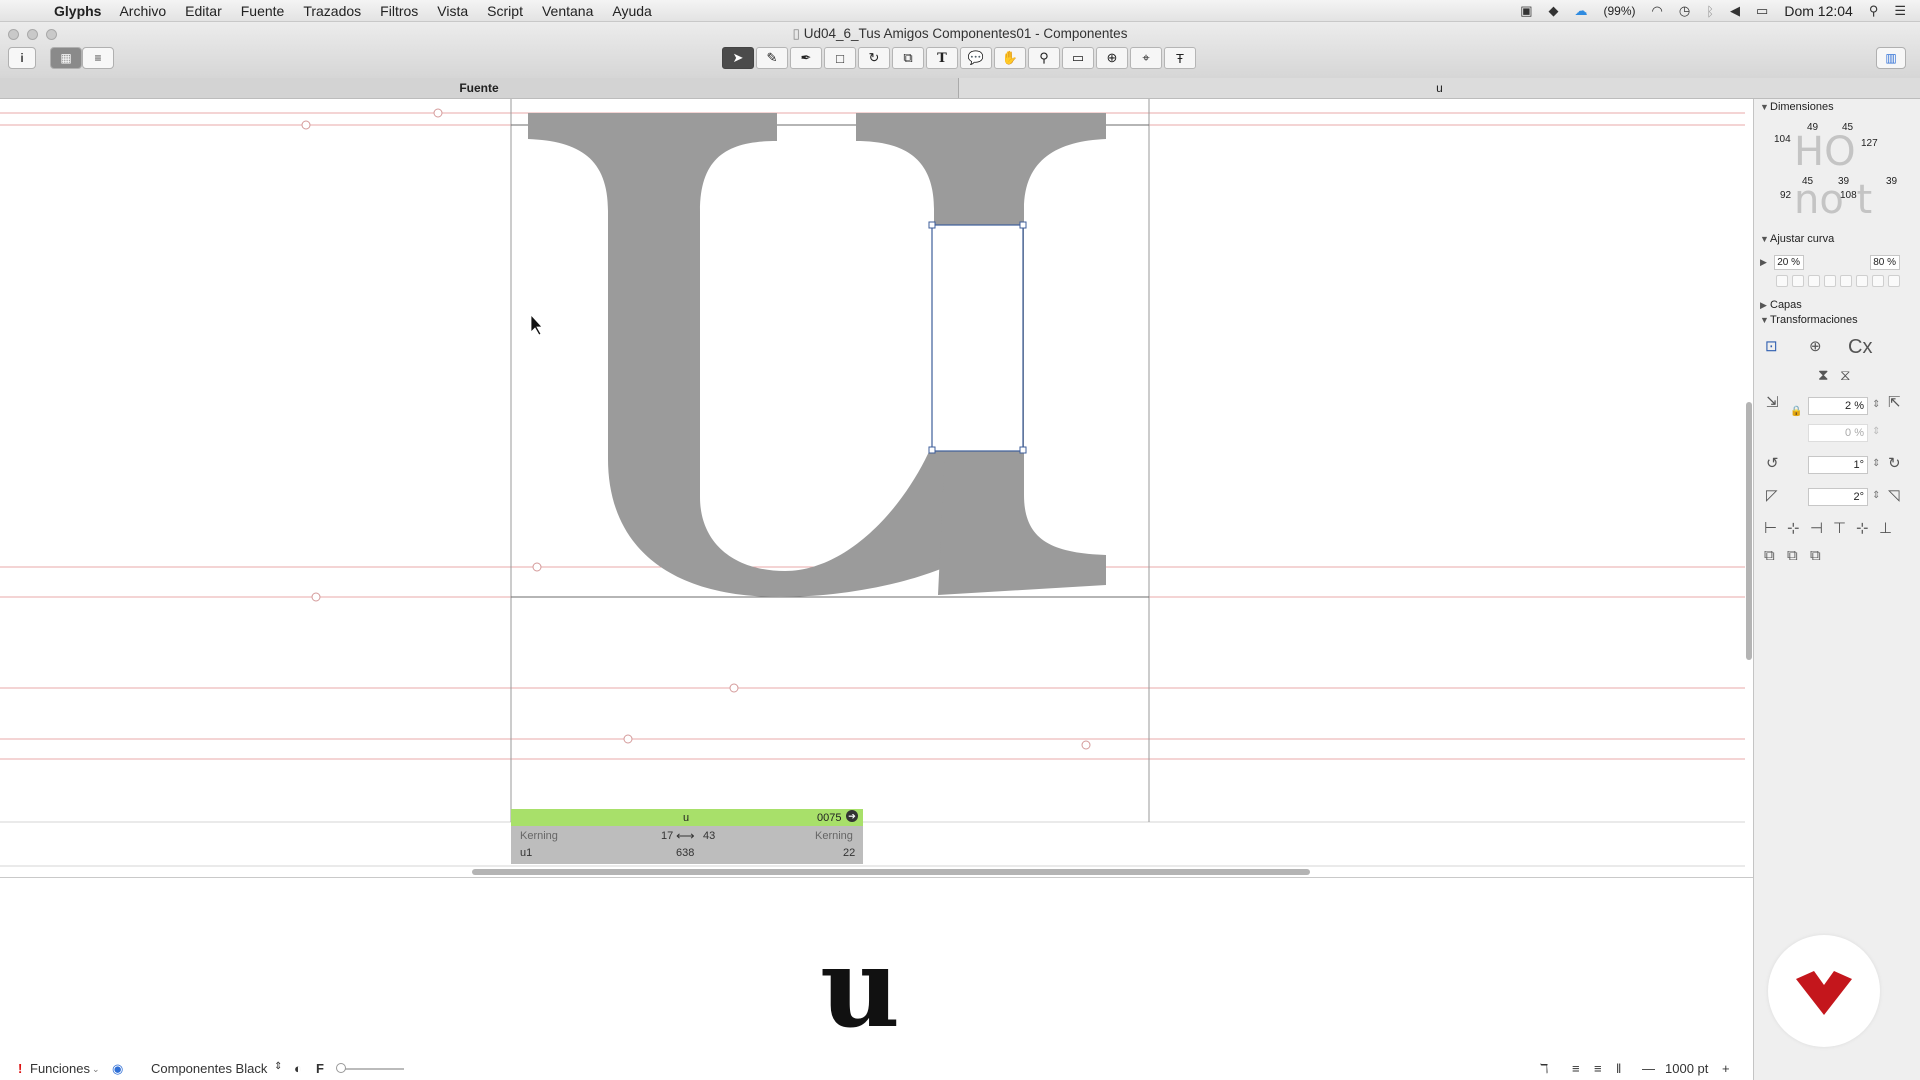  Describe the element at coordinates (1818, 11) in the screenshot. I see `clock: Dom 12:04` at that location.